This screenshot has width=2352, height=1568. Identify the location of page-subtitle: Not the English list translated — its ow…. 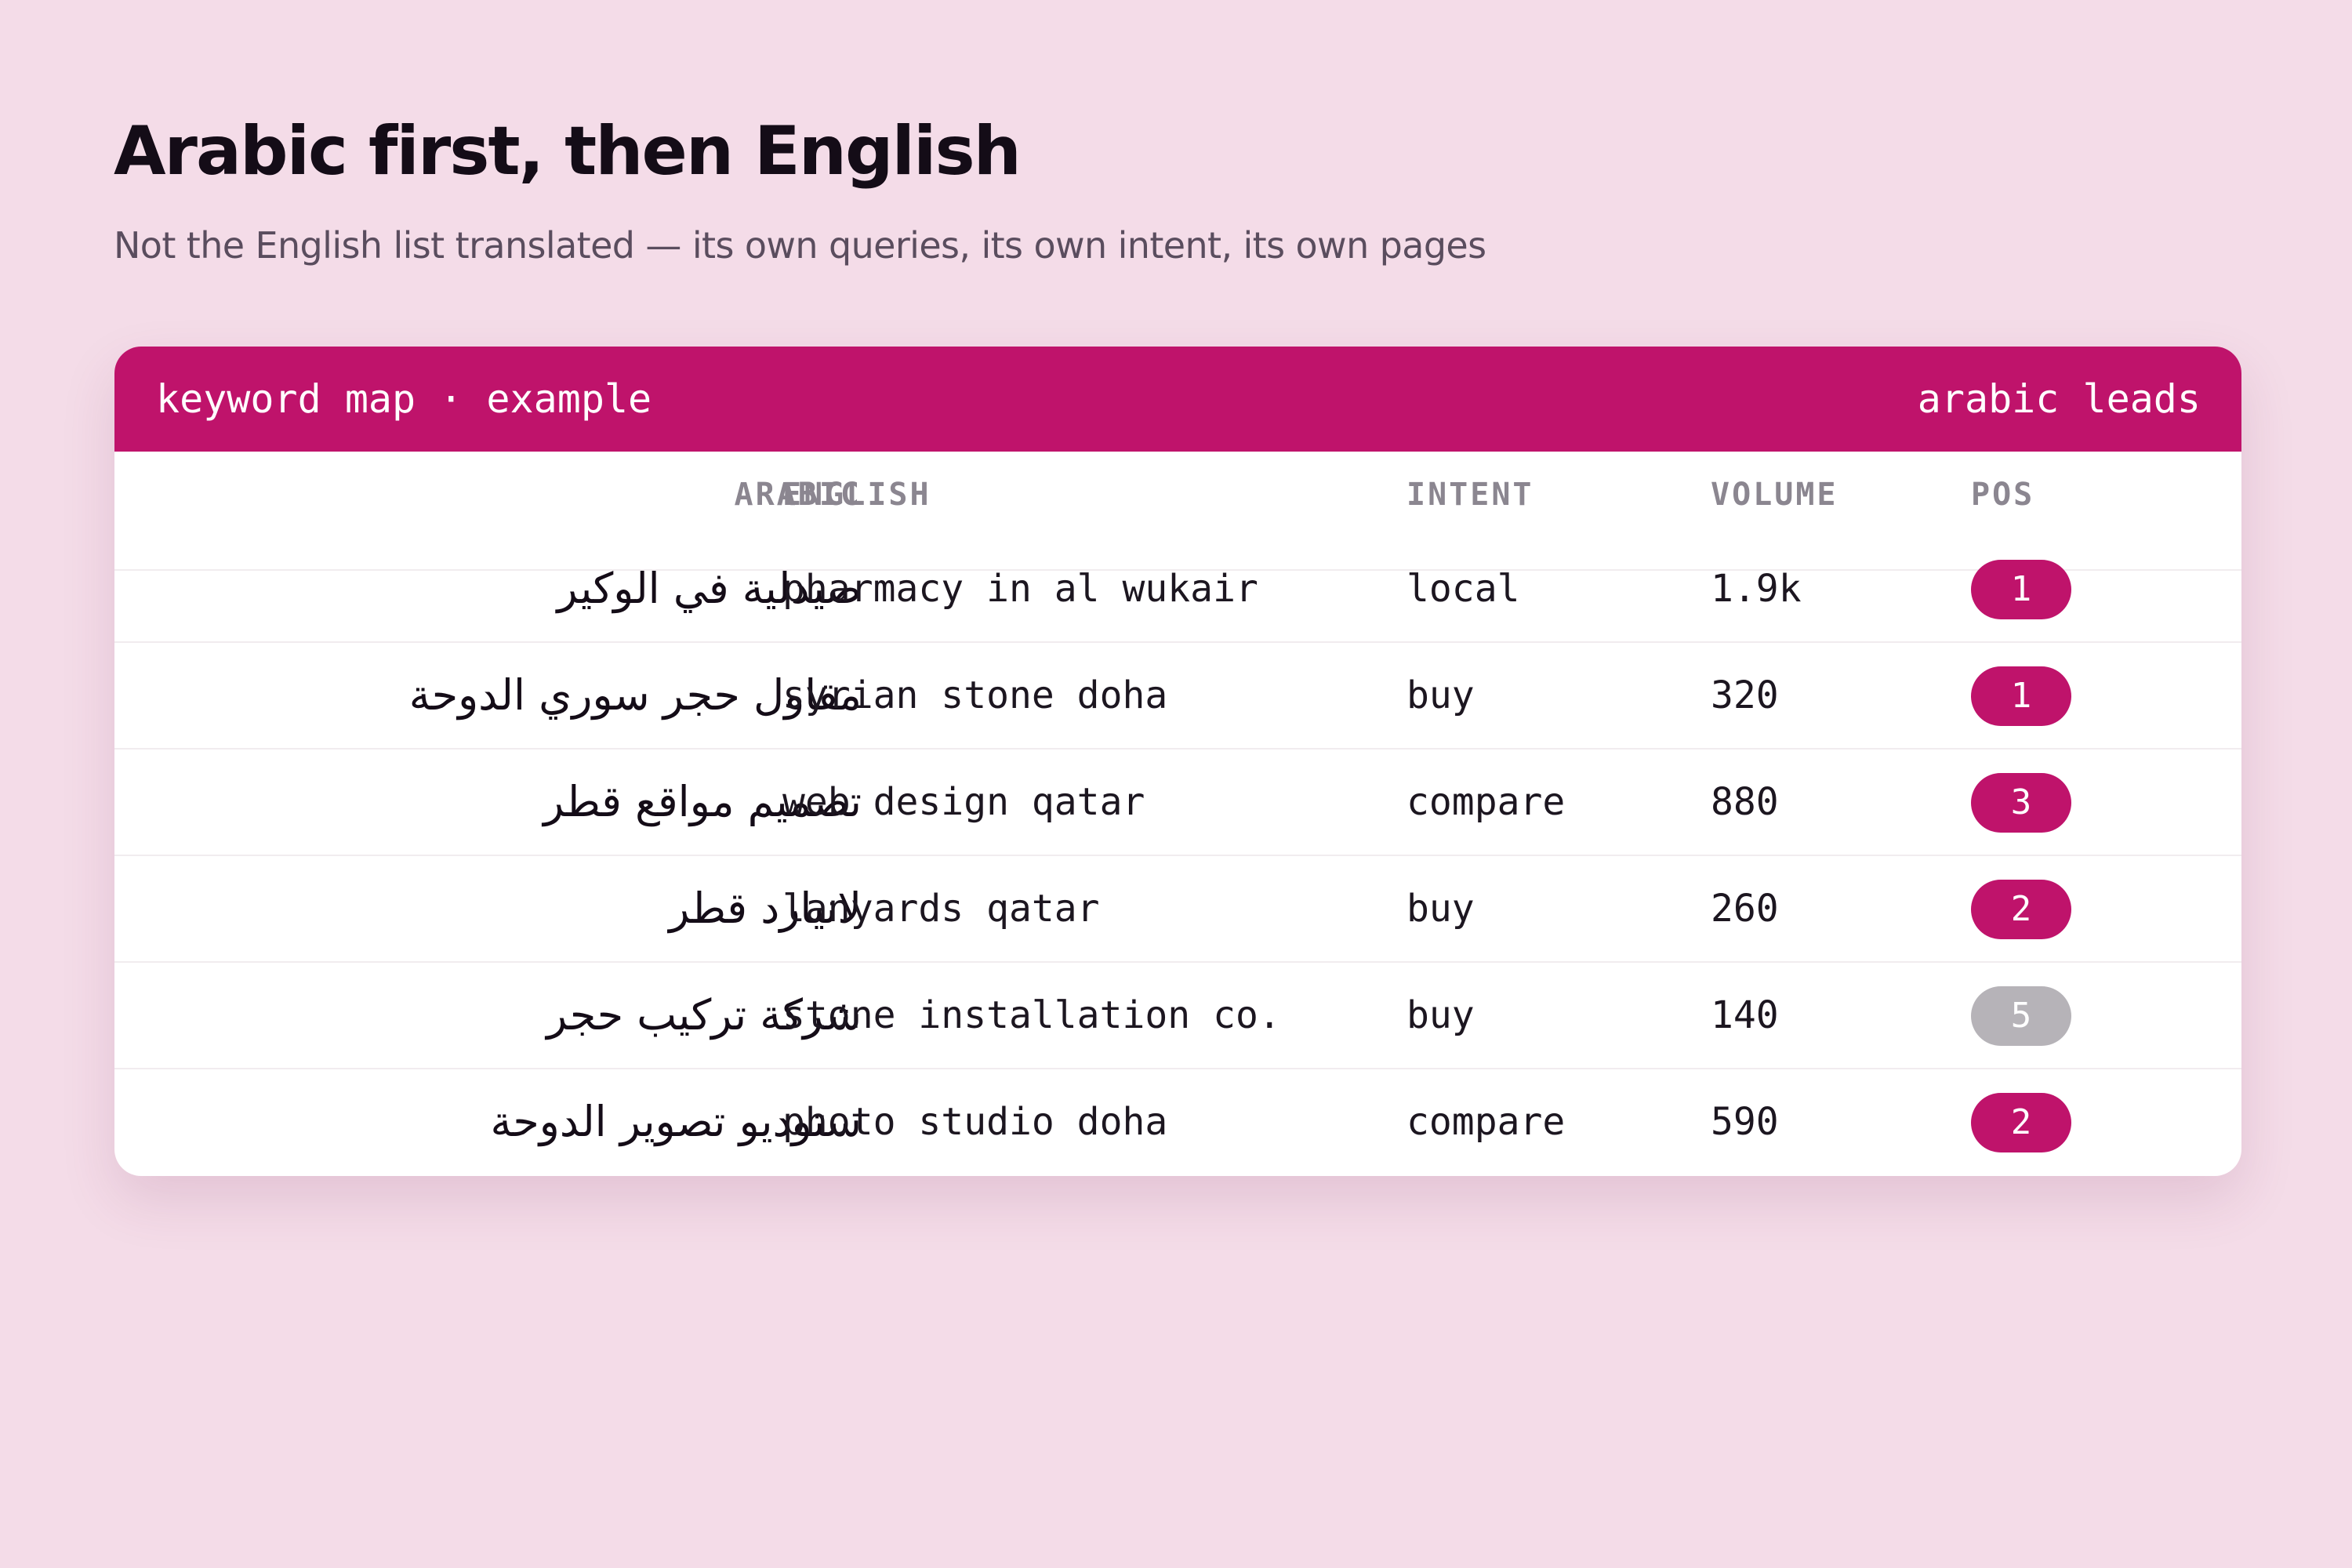
(800, 245).